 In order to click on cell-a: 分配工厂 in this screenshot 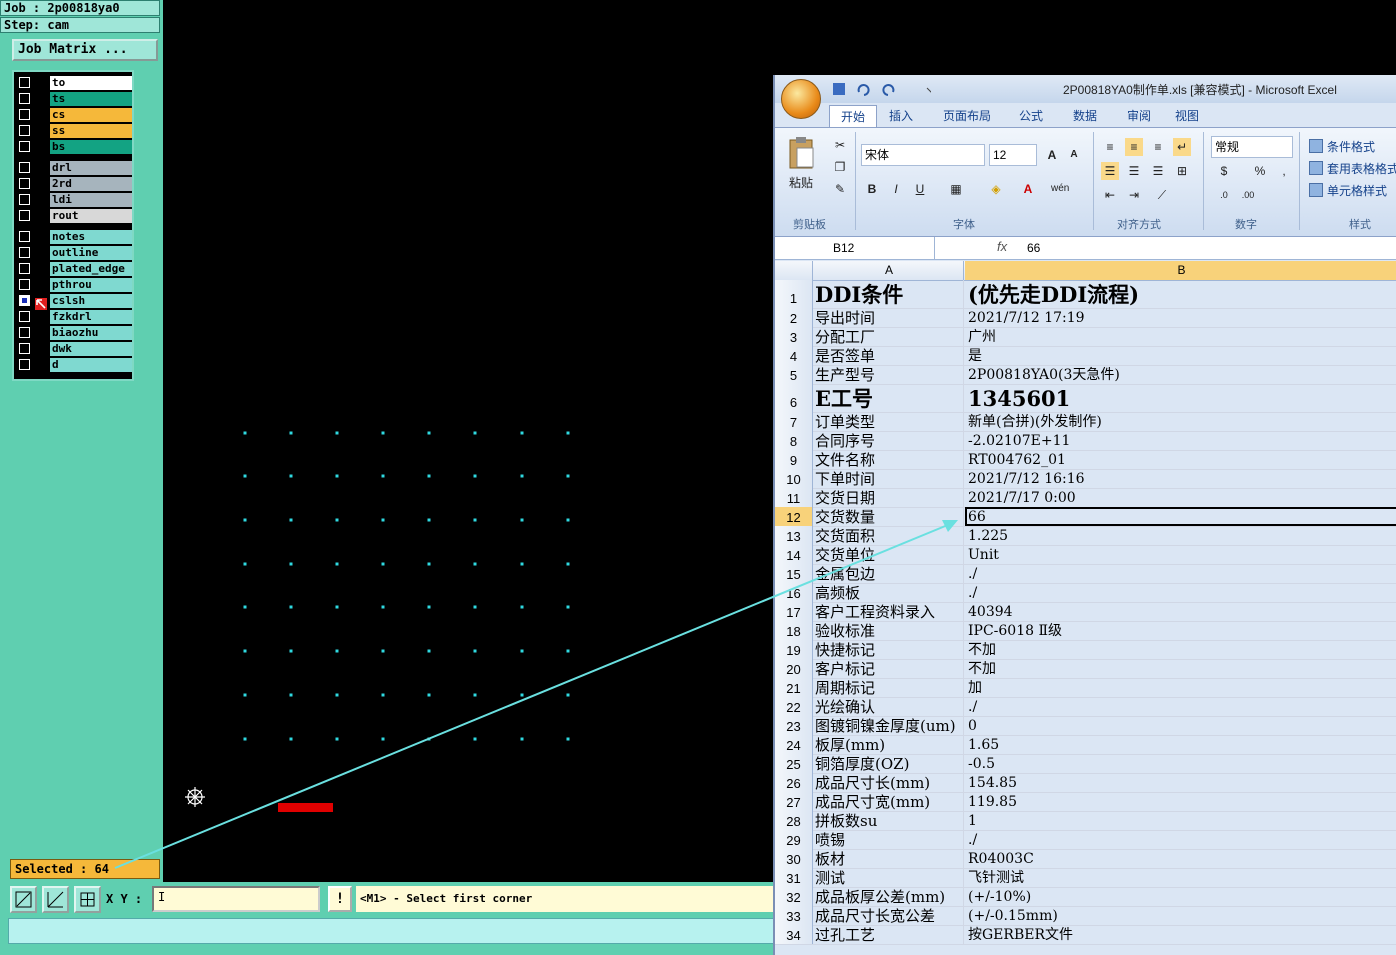, I will do `click(889, 336)`.